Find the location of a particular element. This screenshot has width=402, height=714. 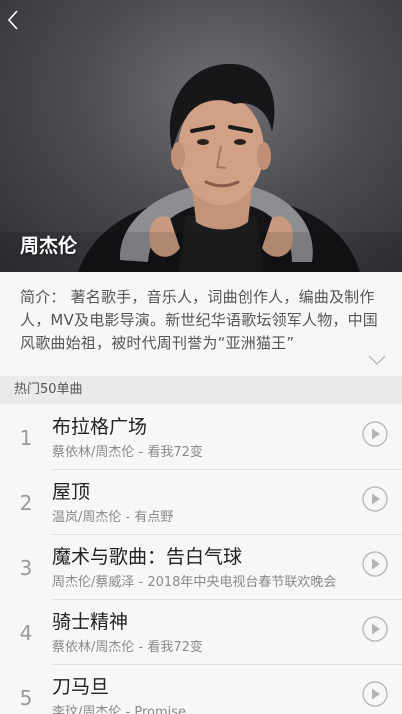

song-index: 3 is located at coordinates (26, 568).